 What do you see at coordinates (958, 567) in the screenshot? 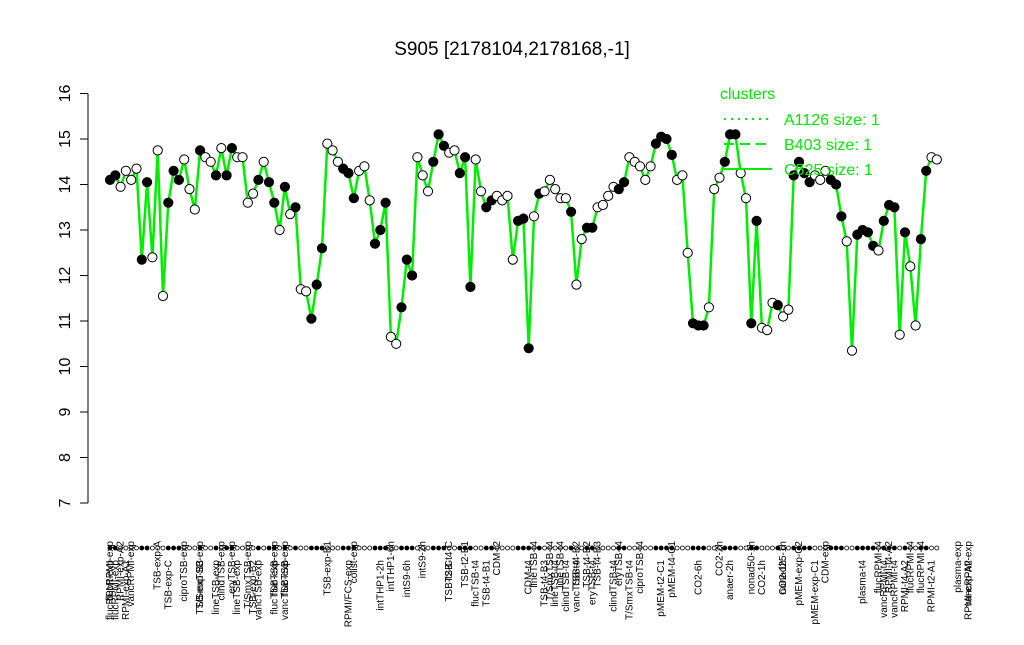
I see `x-tick-label: plasma-exp` at bounding box center [958, 567].